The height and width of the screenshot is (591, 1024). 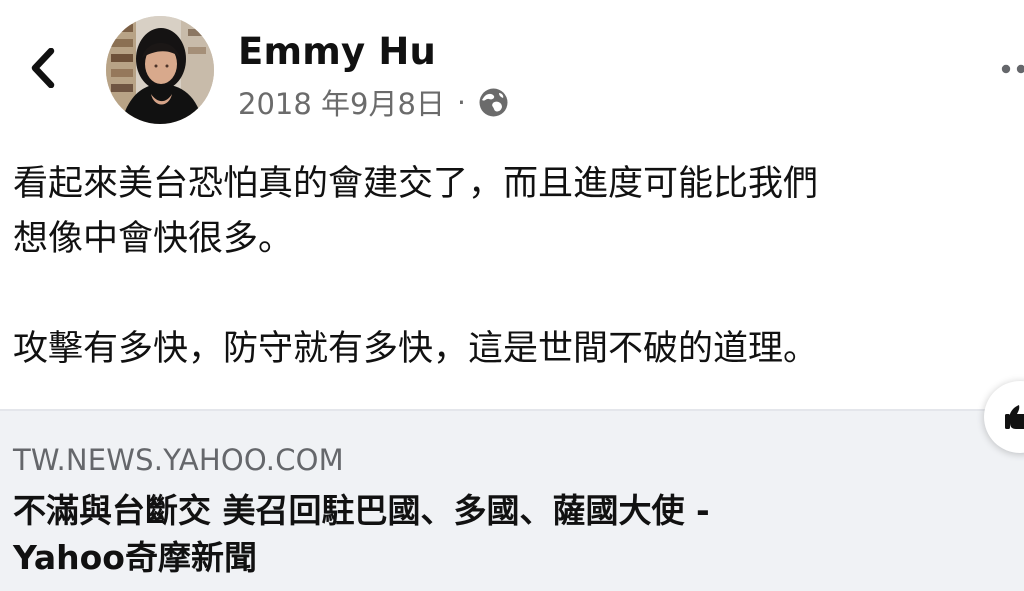 I want to click on more-options-button, so click(x=1010, y=69).